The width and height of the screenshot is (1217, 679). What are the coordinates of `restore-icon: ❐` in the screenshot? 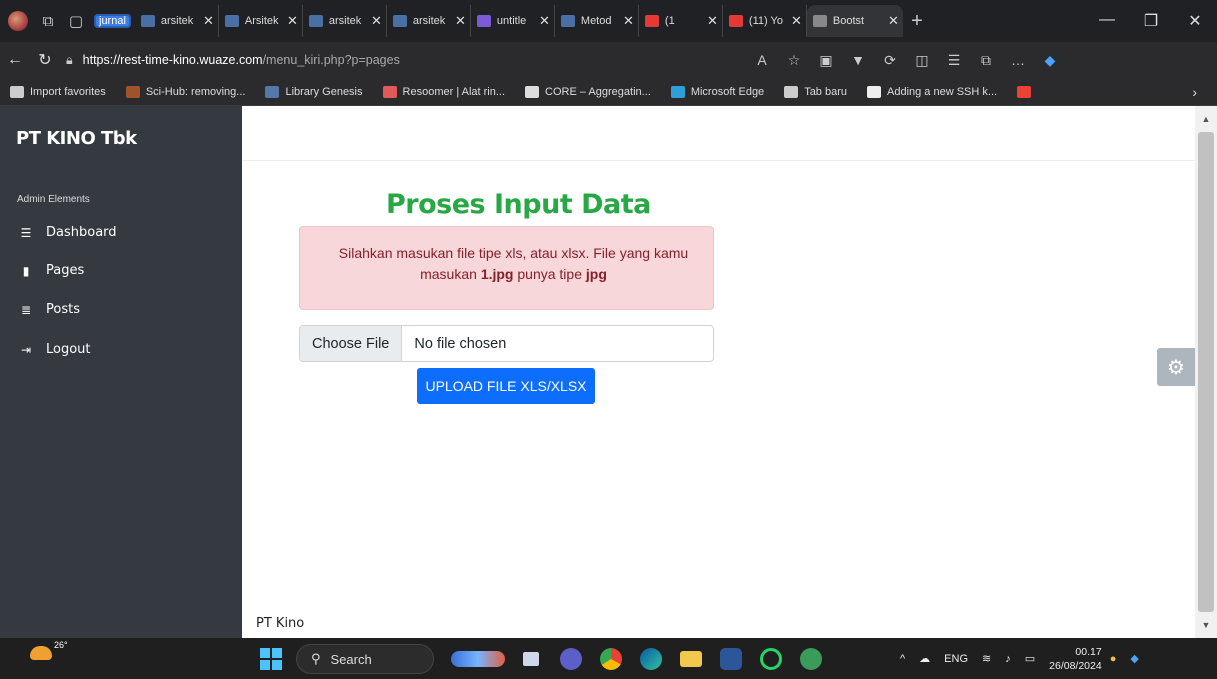 It's located at (1151, 21).